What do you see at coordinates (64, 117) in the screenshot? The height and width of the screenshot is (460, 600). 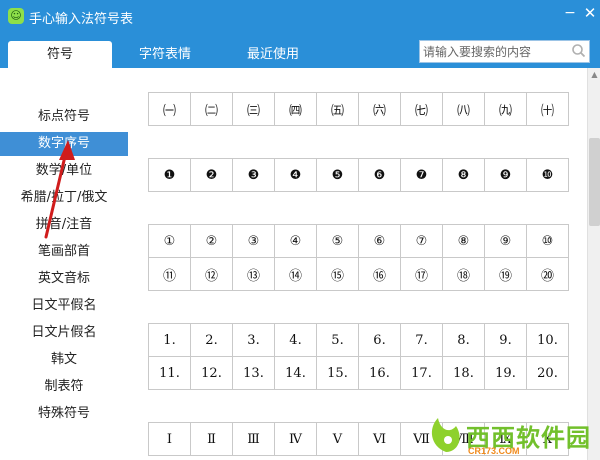 I see `sidebar-item-punctuation: 标点符号` at bounding box center [64, 117].